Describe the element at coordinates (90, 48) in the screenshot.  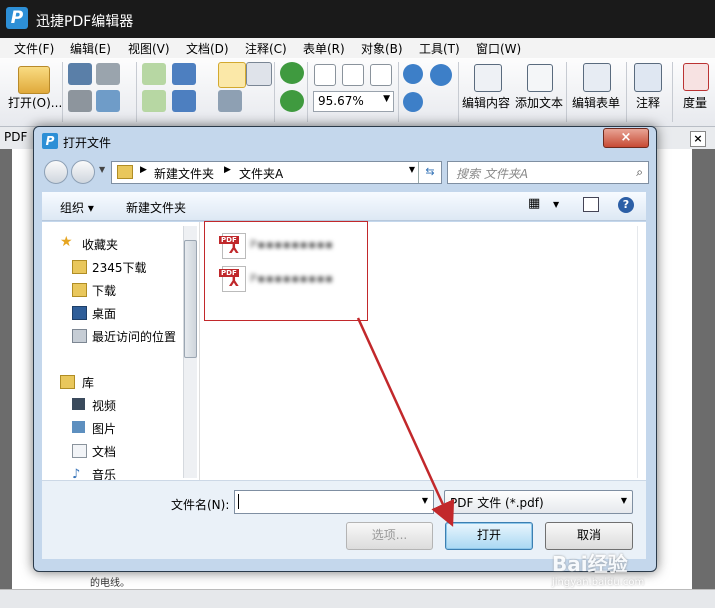
I see `menu-edit: 编辑(E)` at that location.